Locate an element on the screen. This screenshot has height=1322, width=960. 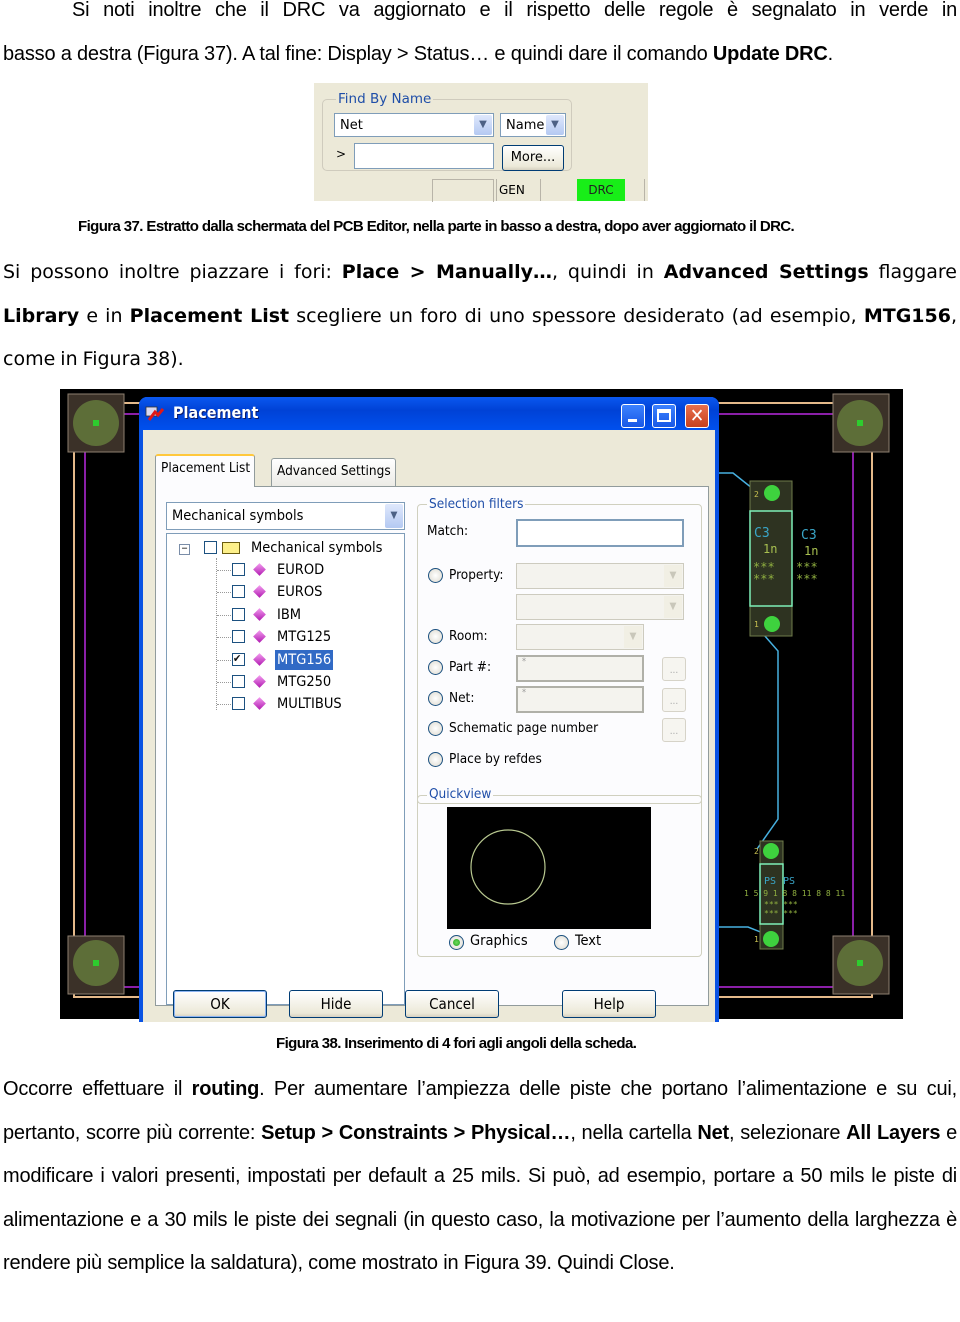
status-separator is located at coordinates (555, 190).